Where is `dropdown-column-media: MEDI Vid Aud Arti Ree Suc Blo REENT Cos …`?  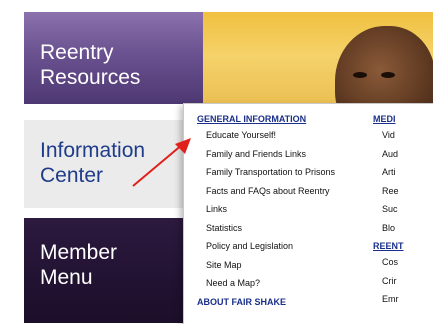 dropdown-column-media: MEDI Vid Aud Arti Ree Suc Blo REENT Cos … is located at coordinates (388, 211).